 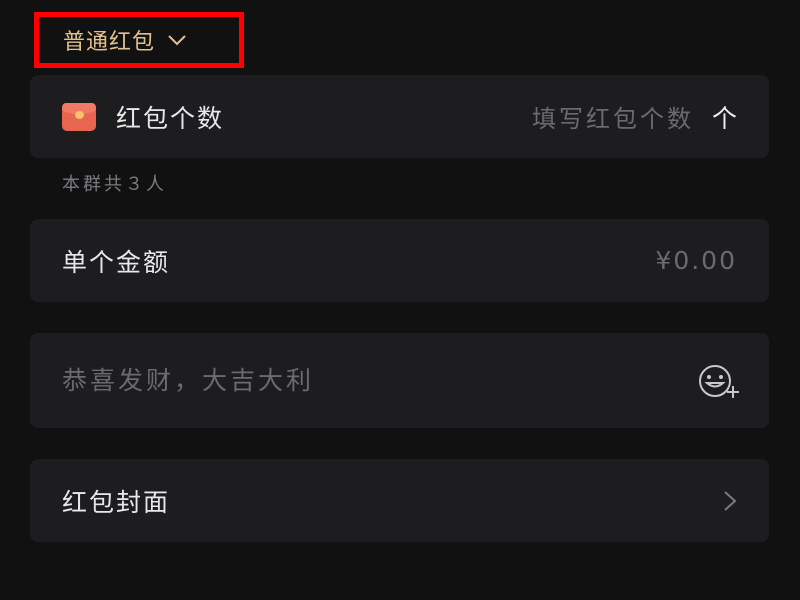 I want to click on packet-type-selector: 普通红包, so click(x=139, y=40).